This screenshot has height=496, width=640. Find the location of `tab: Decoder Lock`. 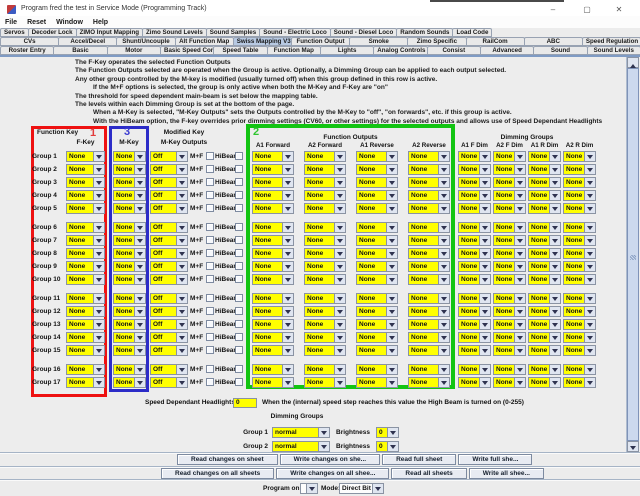

tab: Decoder Lock is located at coordinates (52, 32).